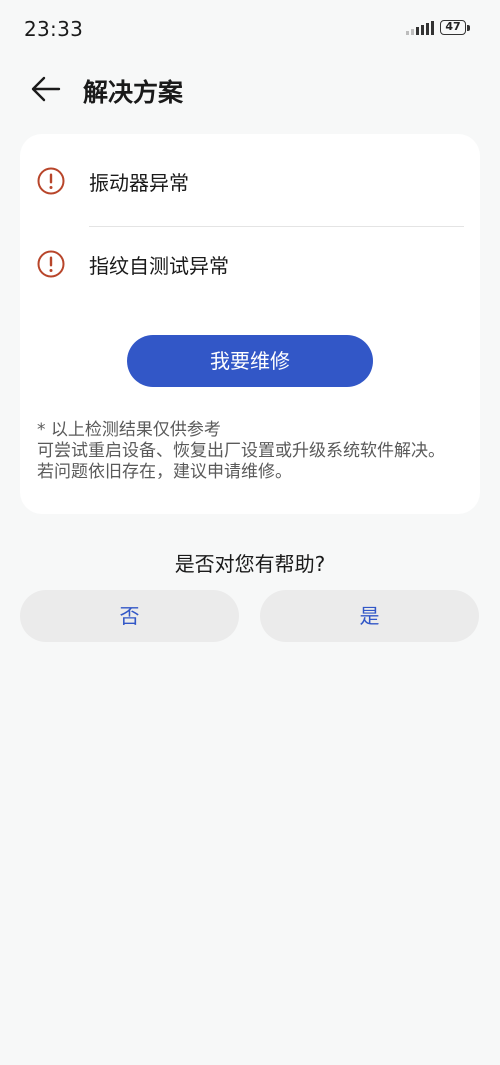 The image size is (500, 1065). Describe the element at coordinates (241, 461) in the screenshot. I see `note-line-2: 可尝试重启设备、恢复出厂设置或升级系统软件解决。若问题依旧存在，建议申请维修。` at that location.